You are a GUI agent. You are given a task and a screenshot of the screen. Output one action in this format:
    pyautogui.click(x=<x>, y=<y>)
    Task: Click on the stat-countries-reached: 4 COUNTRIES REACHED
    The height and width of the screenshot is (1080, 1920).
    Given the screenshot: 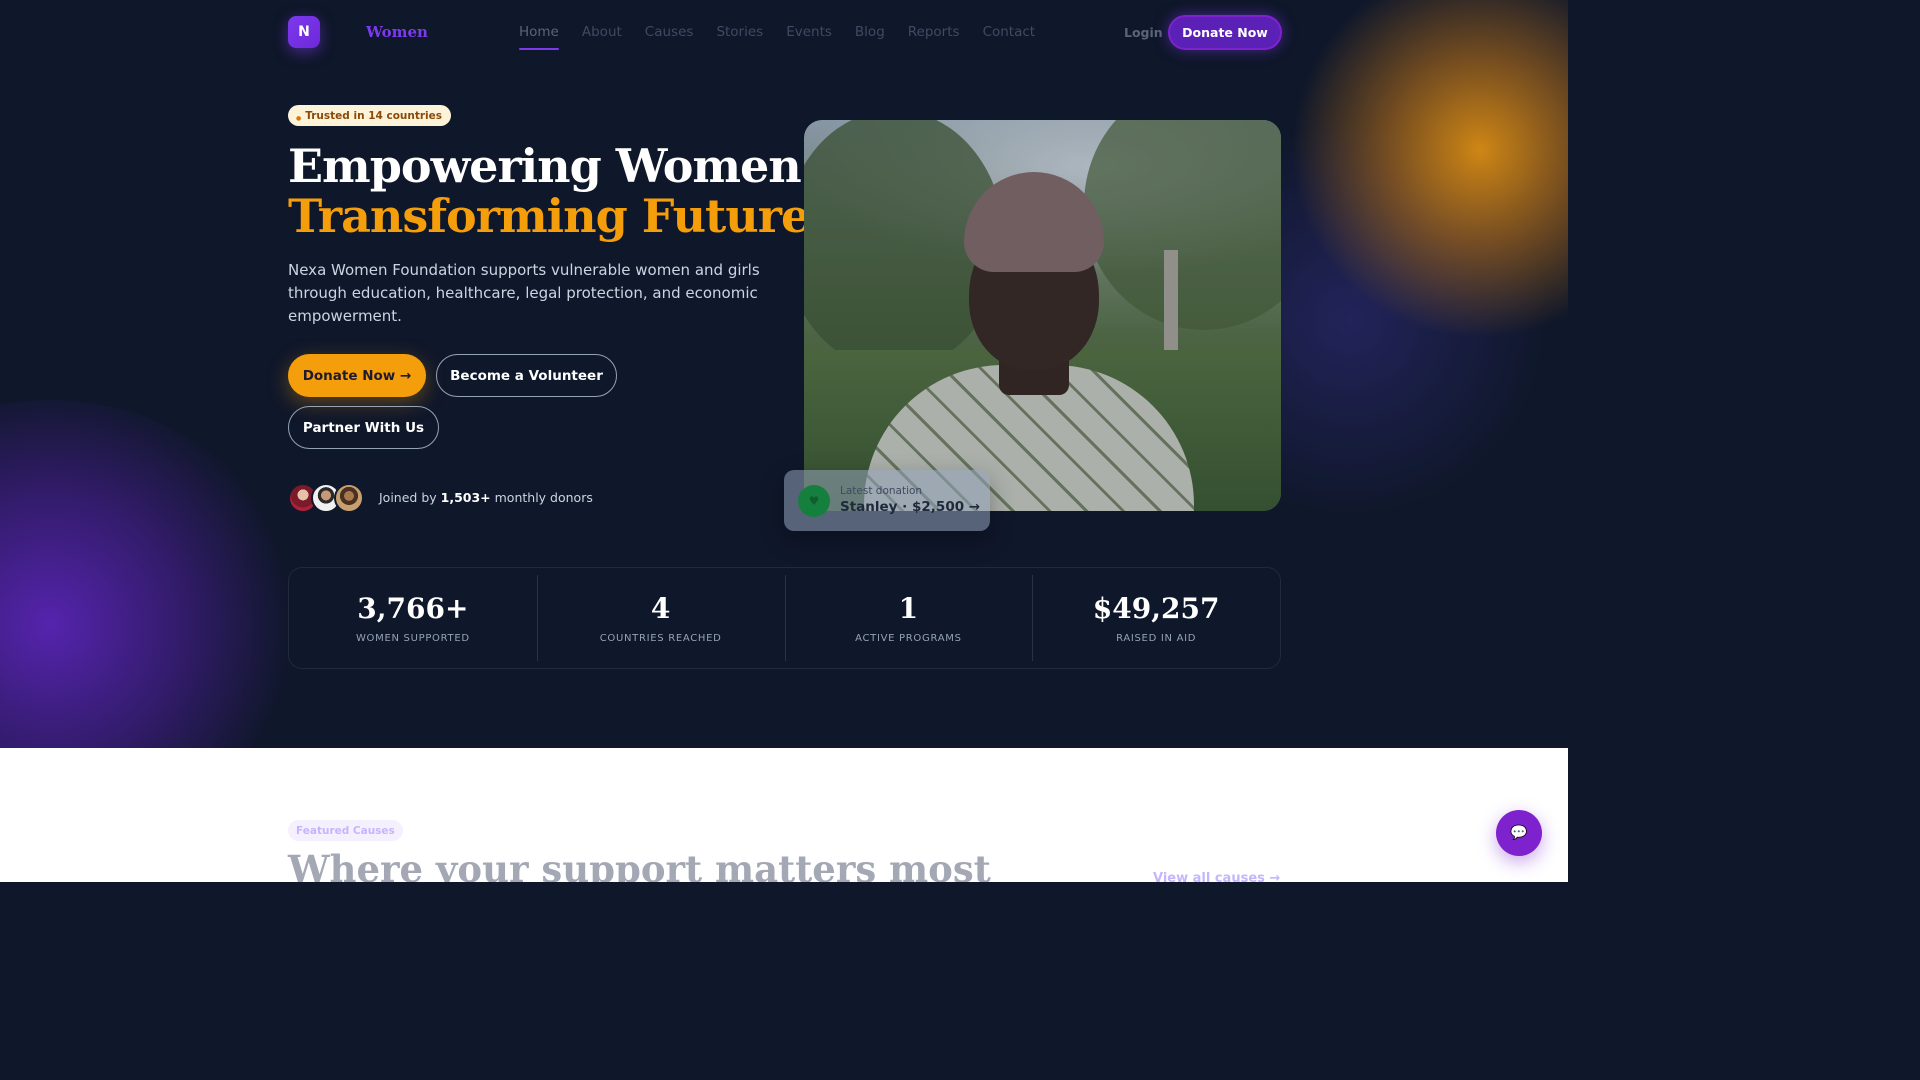 What is the action you would take?
    pyautogui.click(x=660, y=618)
    